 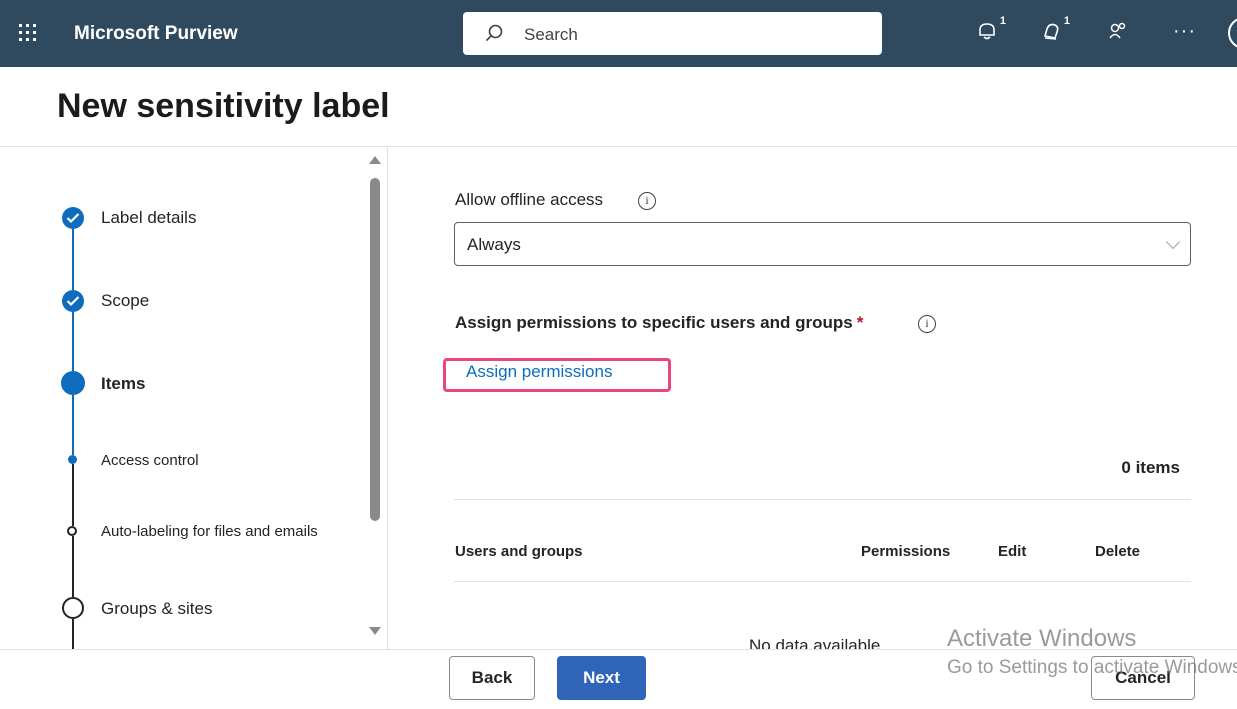 I want to click on column-header-delete: Delete, so click(x=1117, y=551).